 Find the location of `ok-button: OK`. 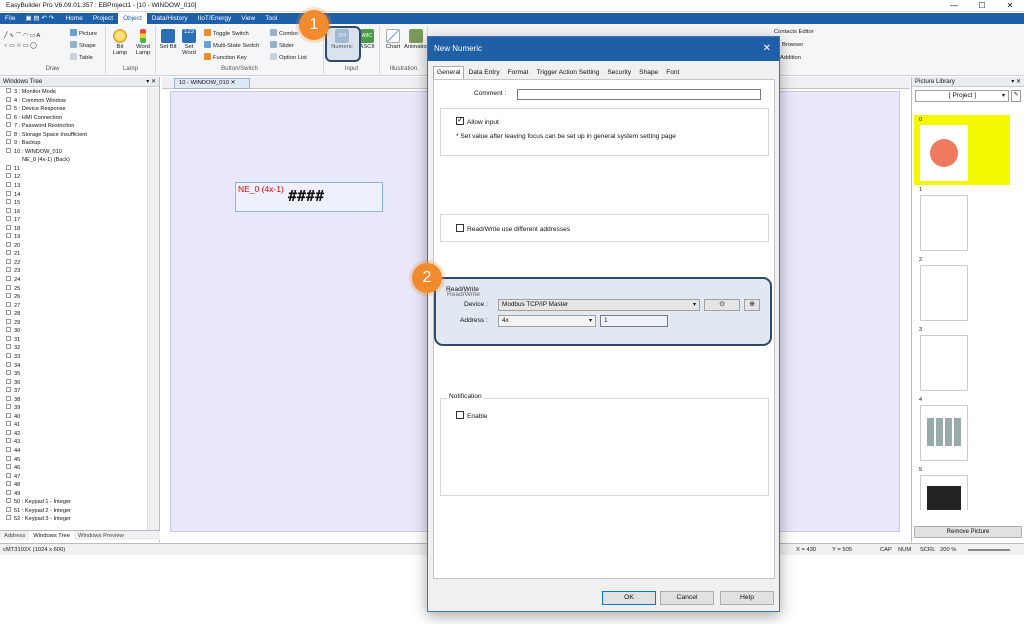

ok-button: OK is located at coordinates (629, 598).